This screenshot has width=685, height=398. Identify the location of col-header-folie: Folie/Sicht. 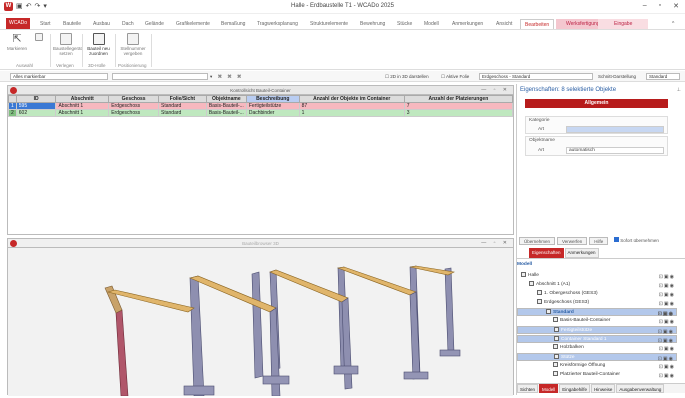
(182, 99).